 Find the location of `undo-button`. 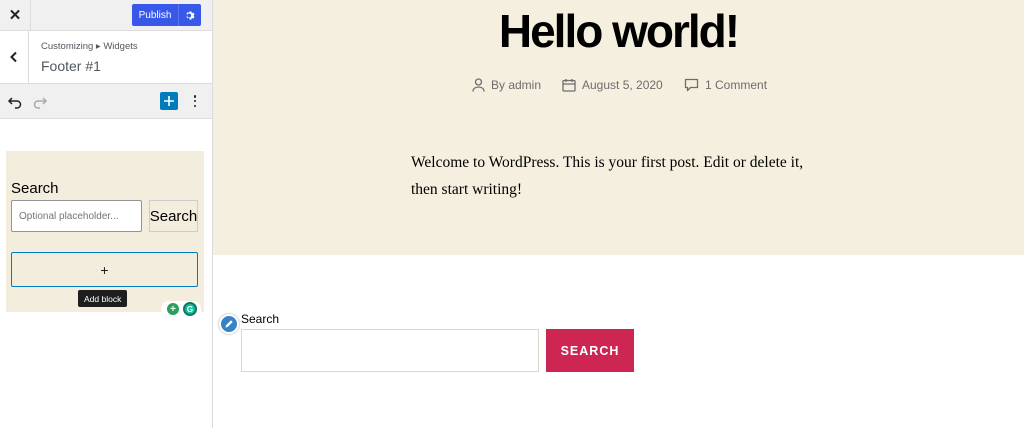

undo-button is located at coordinates (15, 102).